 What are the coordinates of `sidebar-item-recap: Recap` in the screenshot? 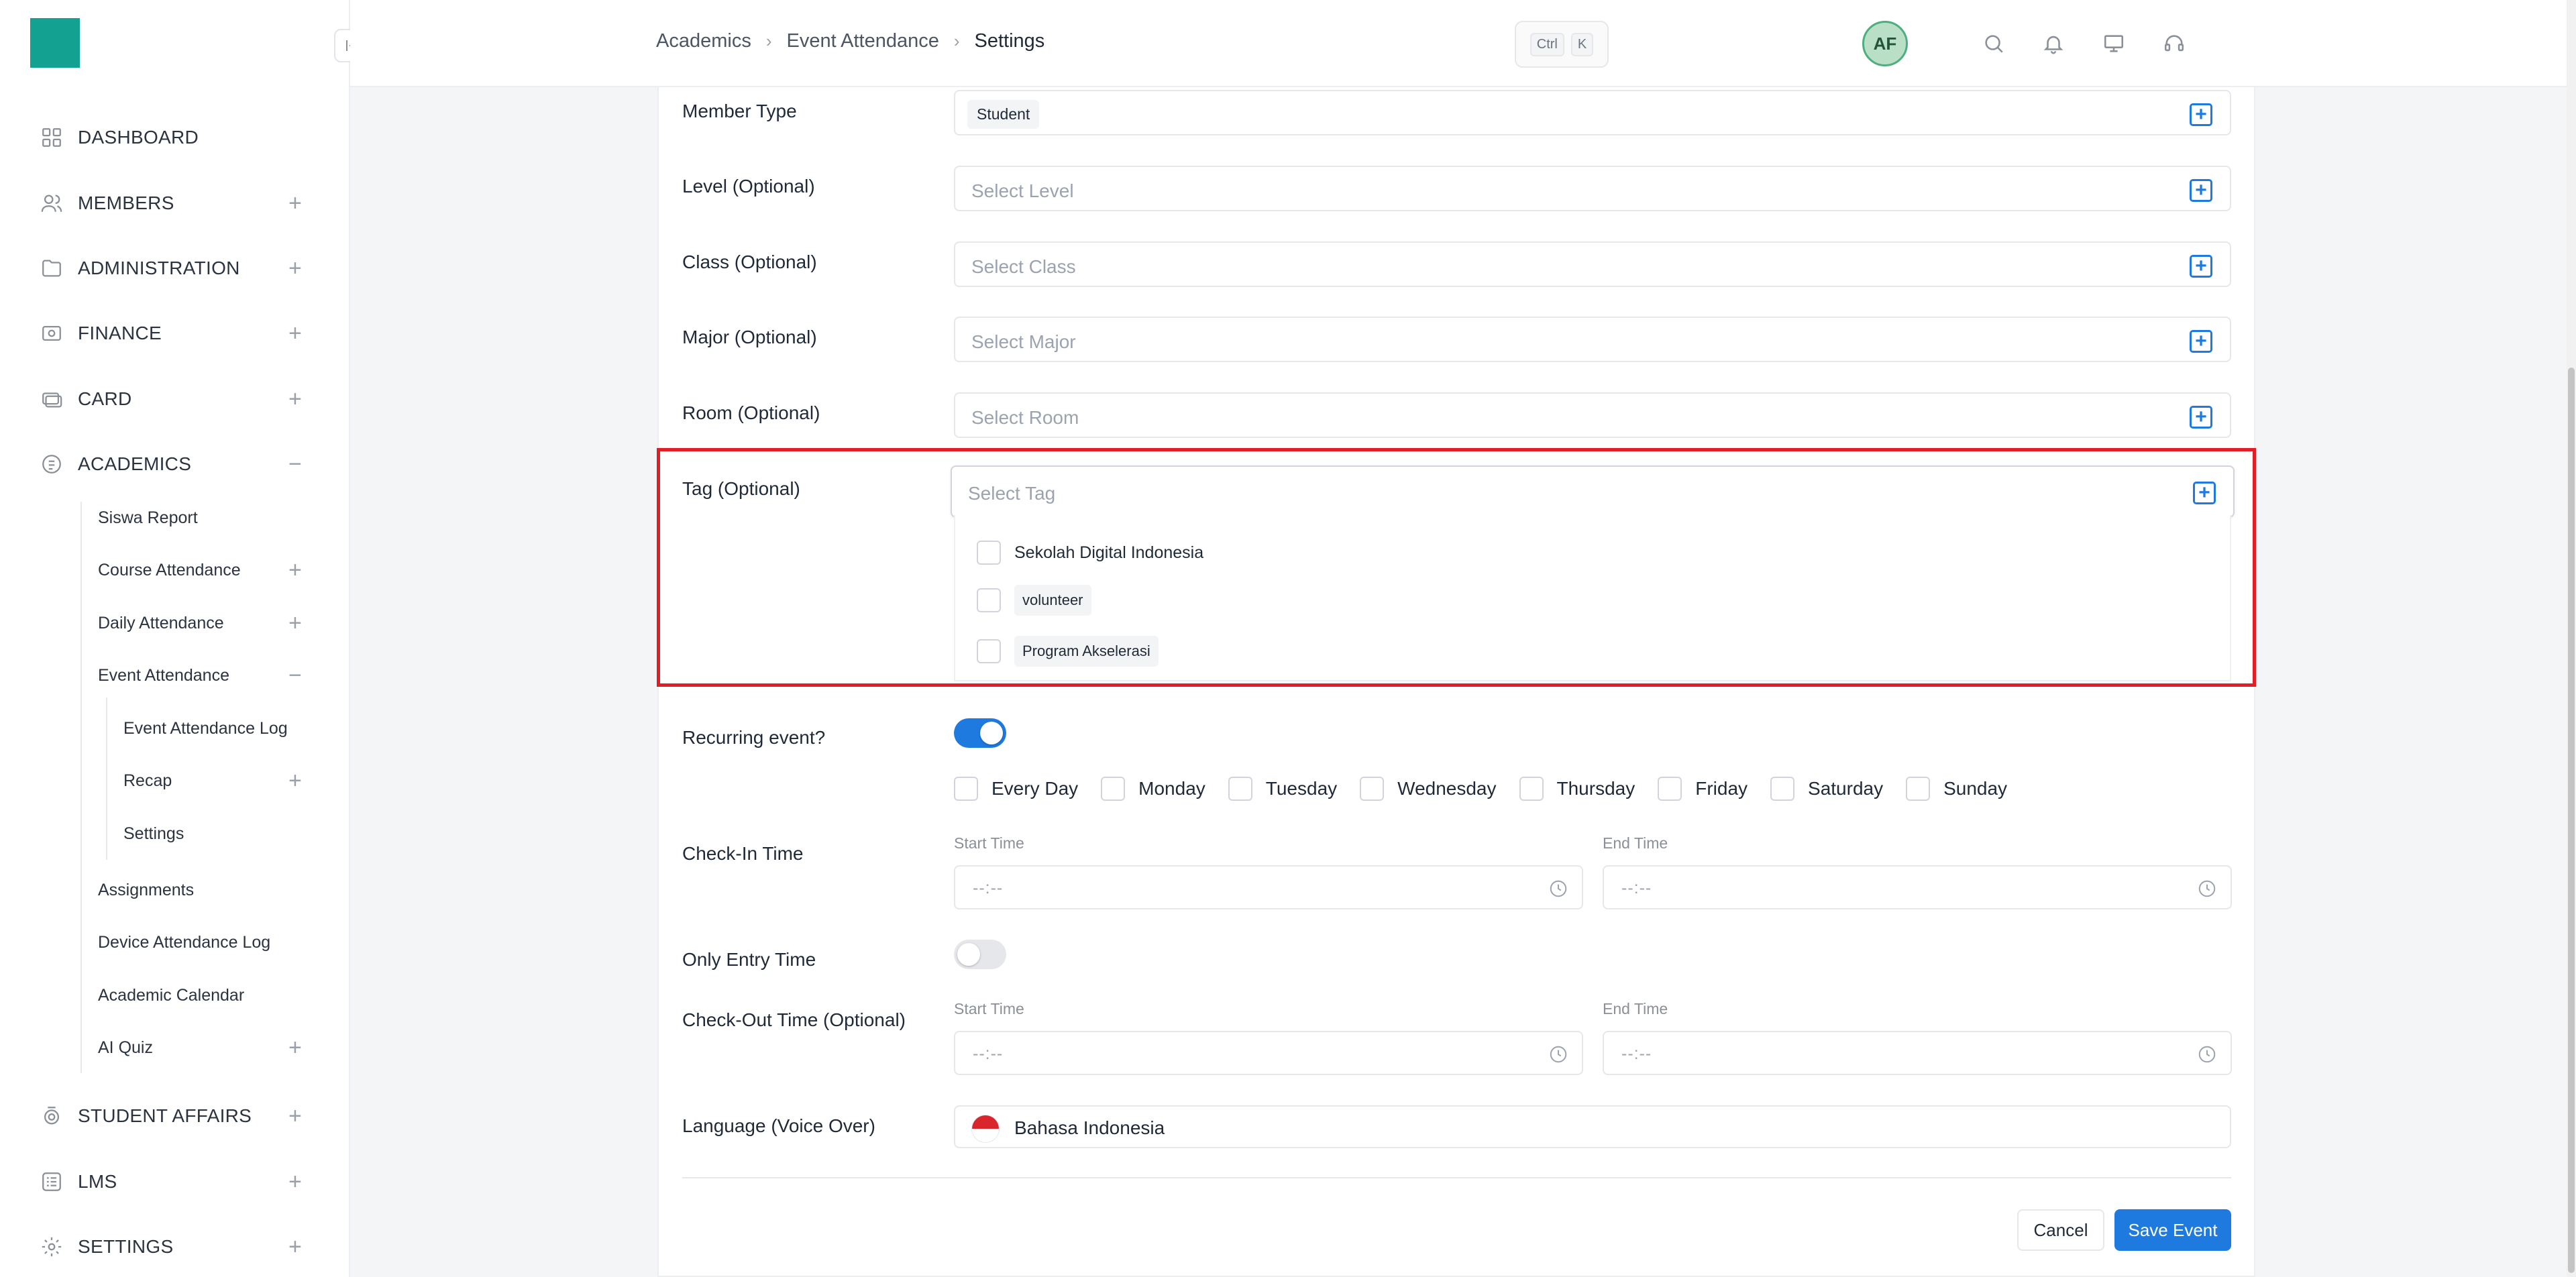 It's located at (147, 780).